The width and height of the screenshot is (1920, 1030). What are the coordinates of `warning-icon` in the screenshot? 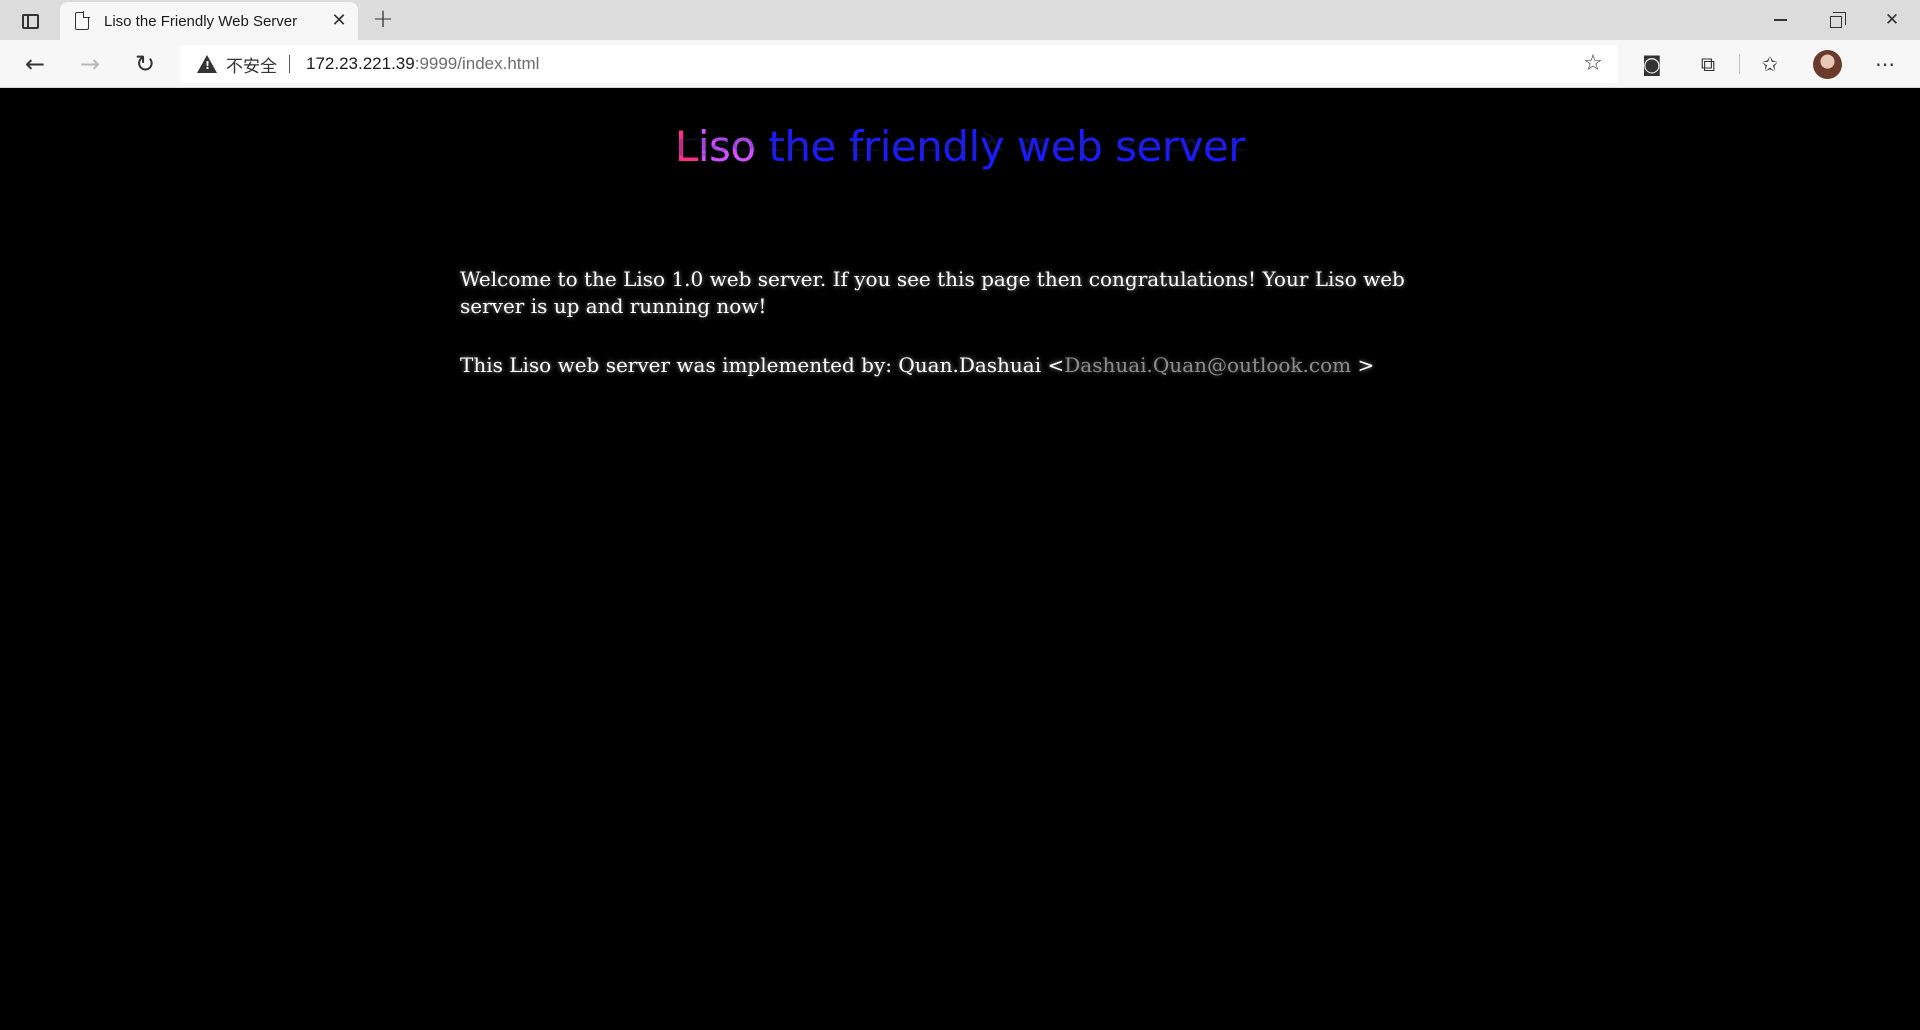 It's located at (207, 64).